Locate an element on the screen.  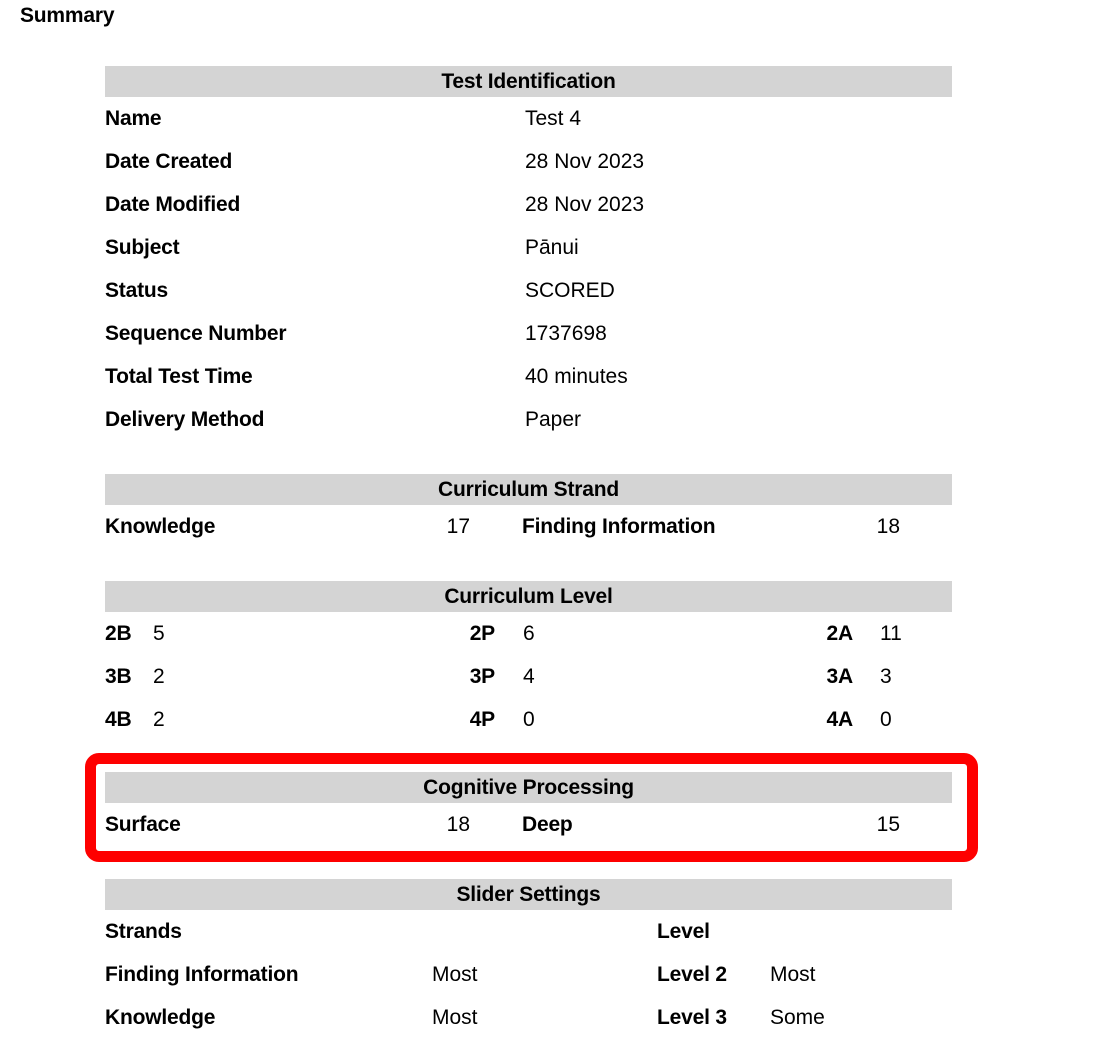
row-label: Date Modified is located at coordinates (173, 204).